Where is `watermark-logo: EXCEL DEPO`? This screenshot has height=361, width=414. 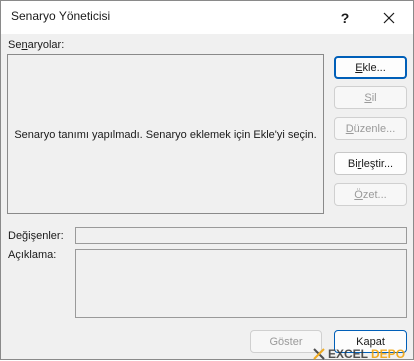
watermark-logo: EXCEL DEPO is located at coordinates (363, 354).